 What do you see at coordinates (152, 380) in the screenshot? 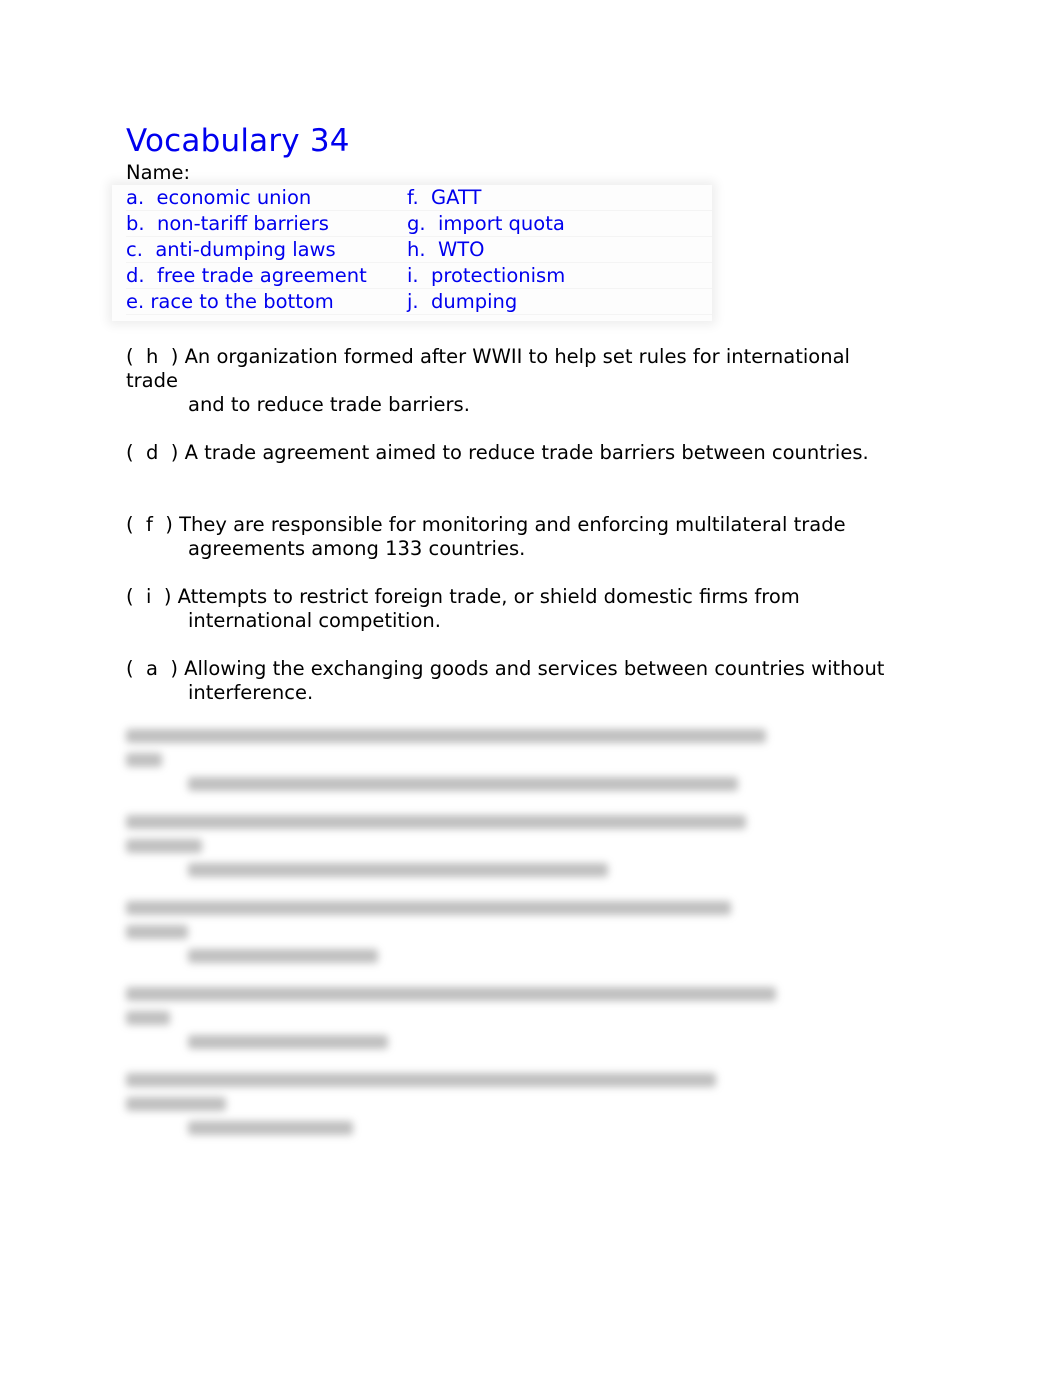
I see `question-text-wrap: trade` at bounding box center [152, 380].